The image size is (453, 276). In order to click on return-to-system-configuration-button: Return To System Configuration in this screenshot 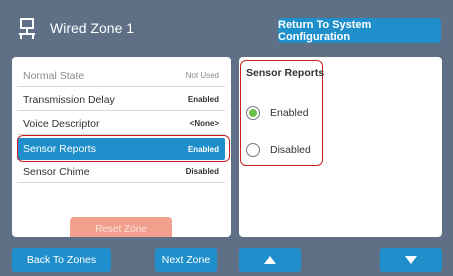, I will do `click(359, 30)`.